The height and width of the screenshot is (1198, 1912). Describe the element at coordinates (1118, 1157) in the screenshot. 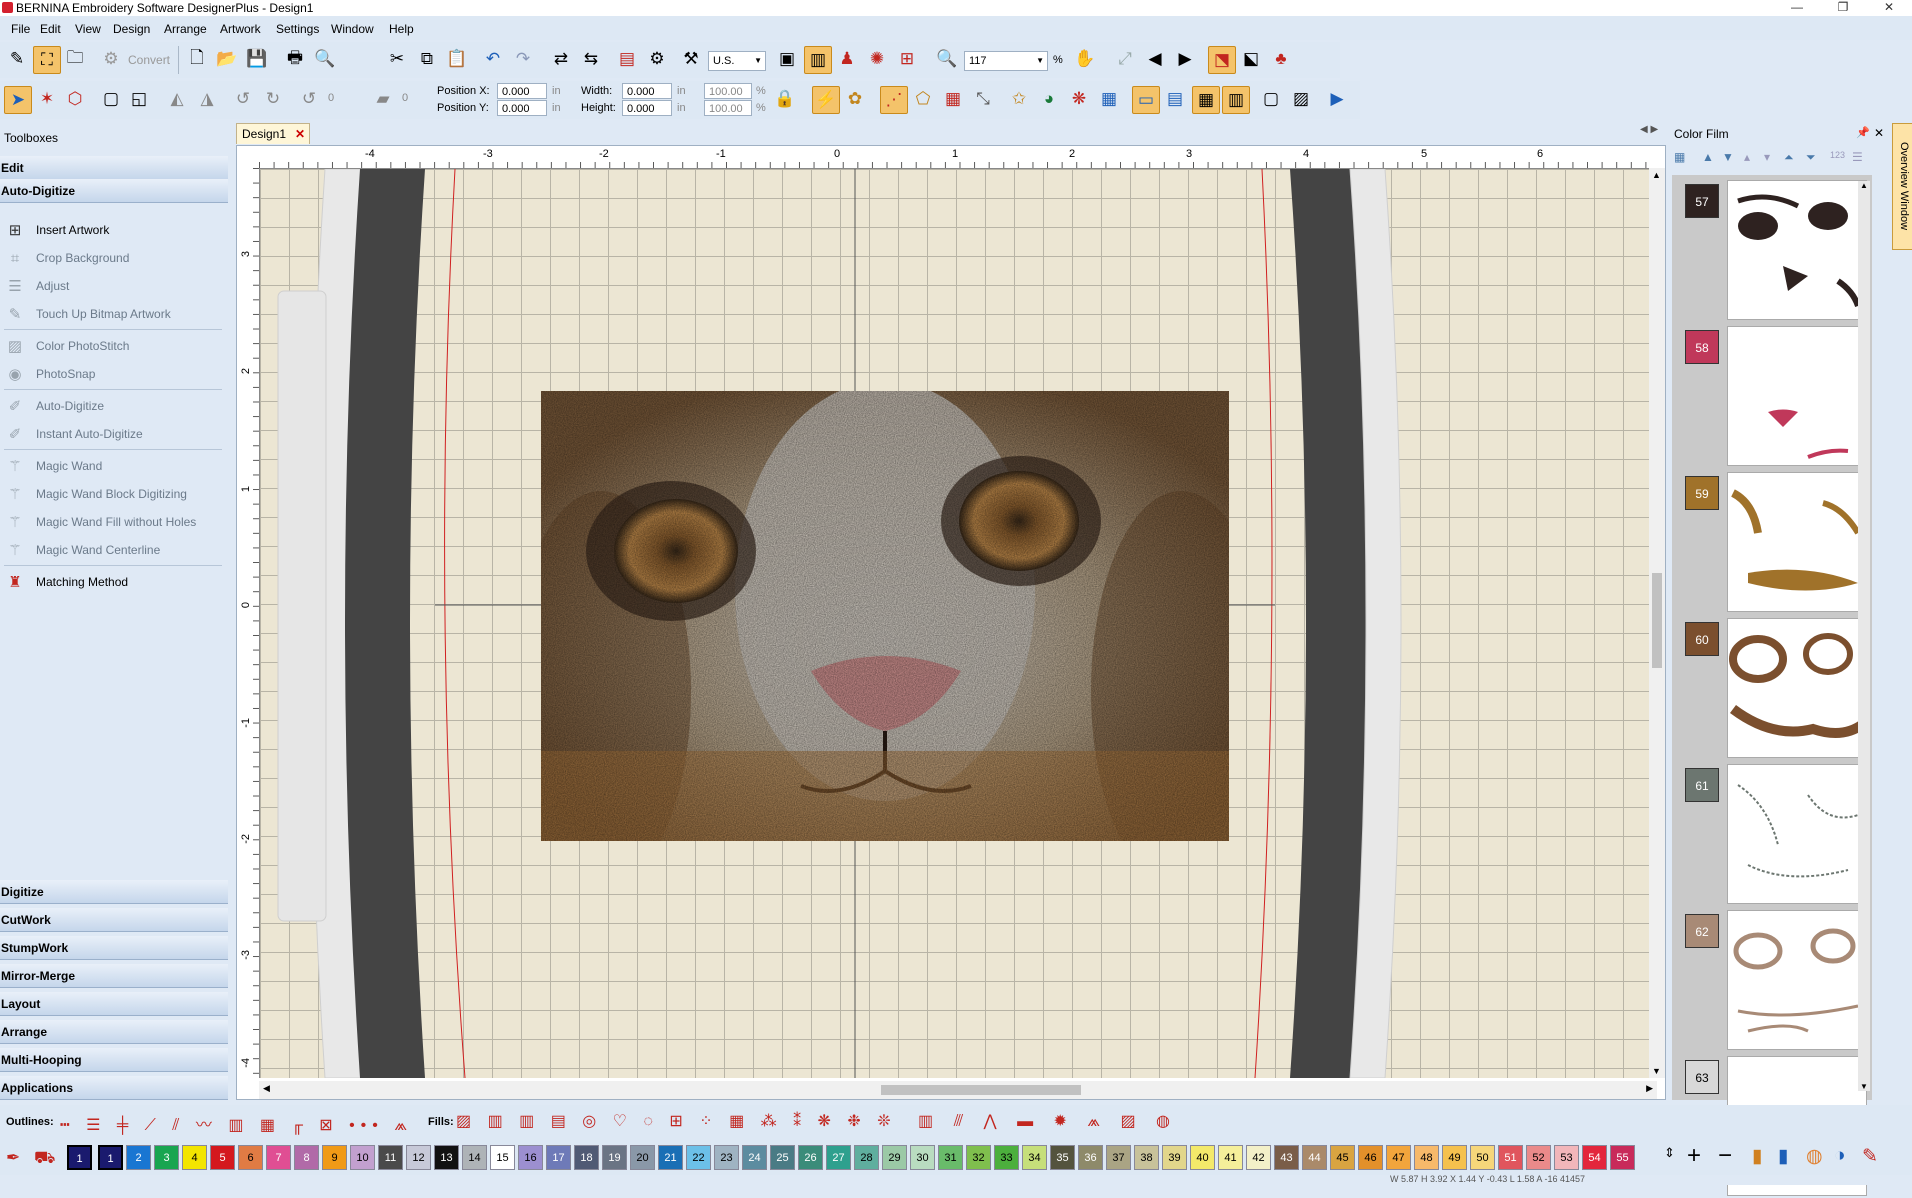

I see `color-swatch-37: 37` at that location.